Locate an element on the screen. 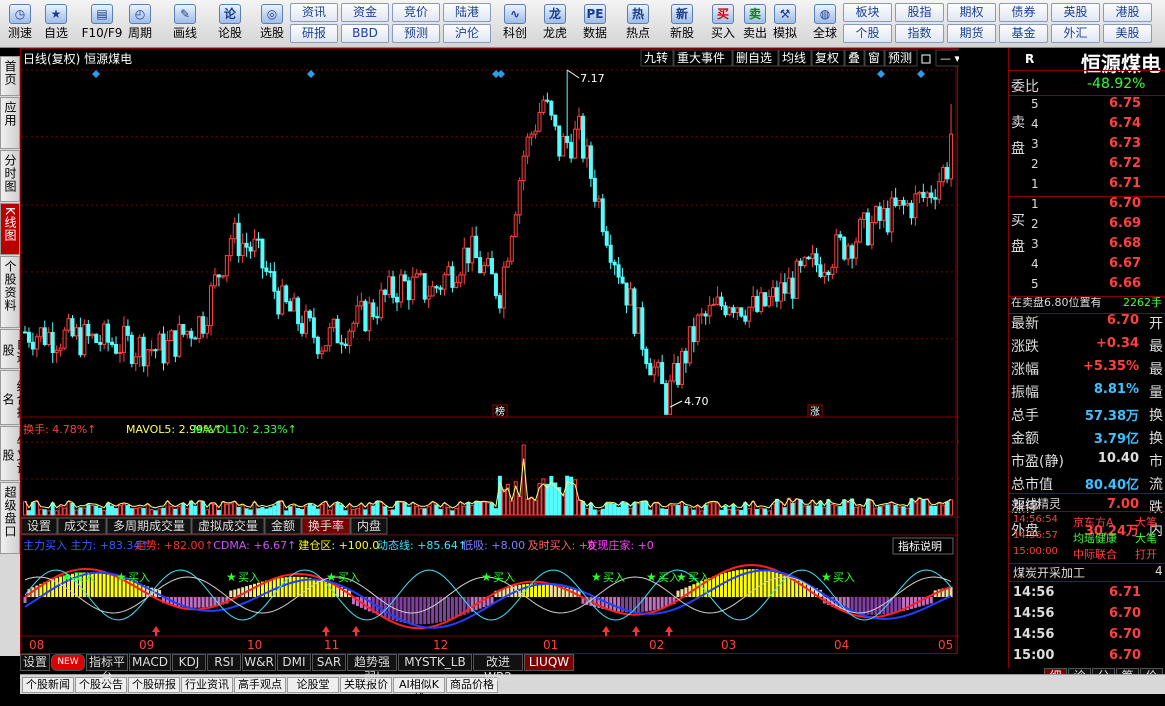 Image resolution: width=1165 pixels, height=706 pixels. left-nav-牛叉诊股: 牛叉诊股 is located at coordinates (14, 453).